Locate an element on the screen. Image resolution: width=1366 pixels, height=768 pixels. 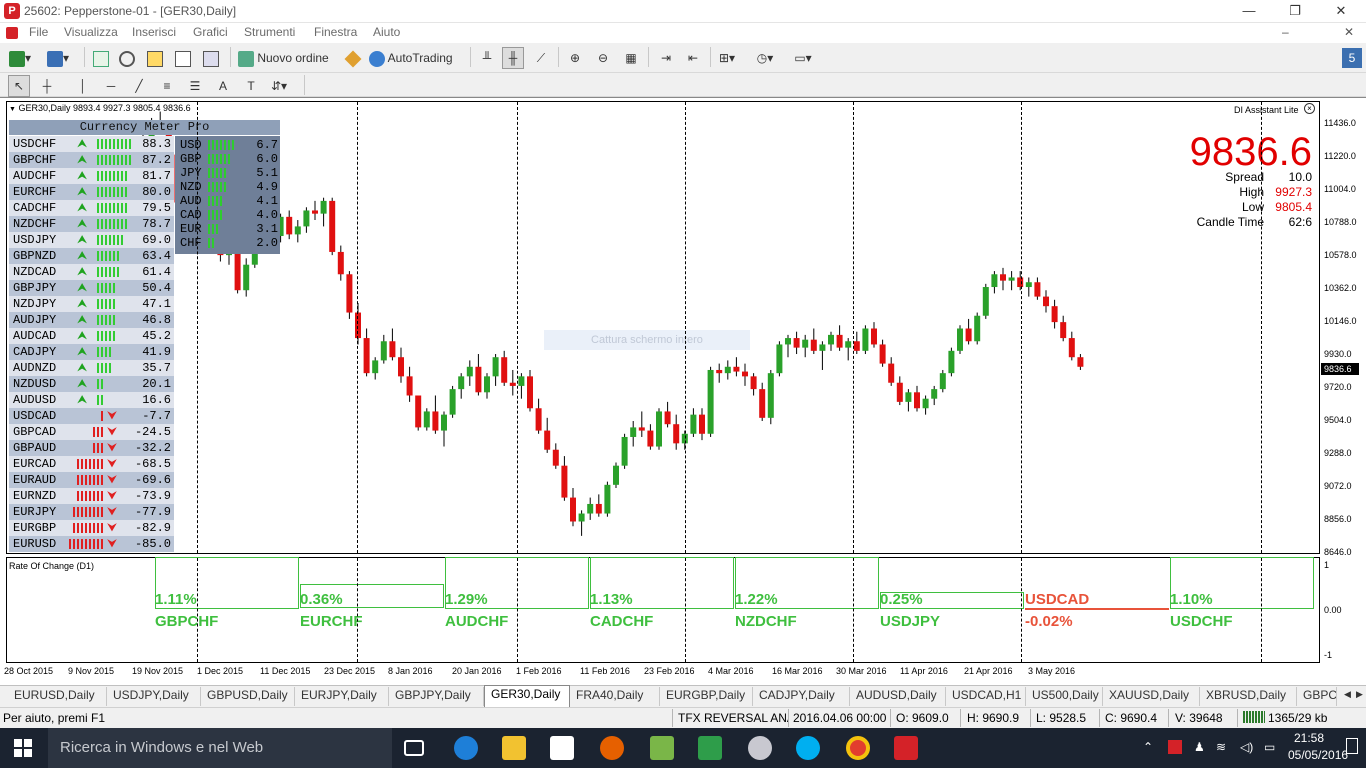
profiles-button: ▾ is located at coordinates (58, 58).